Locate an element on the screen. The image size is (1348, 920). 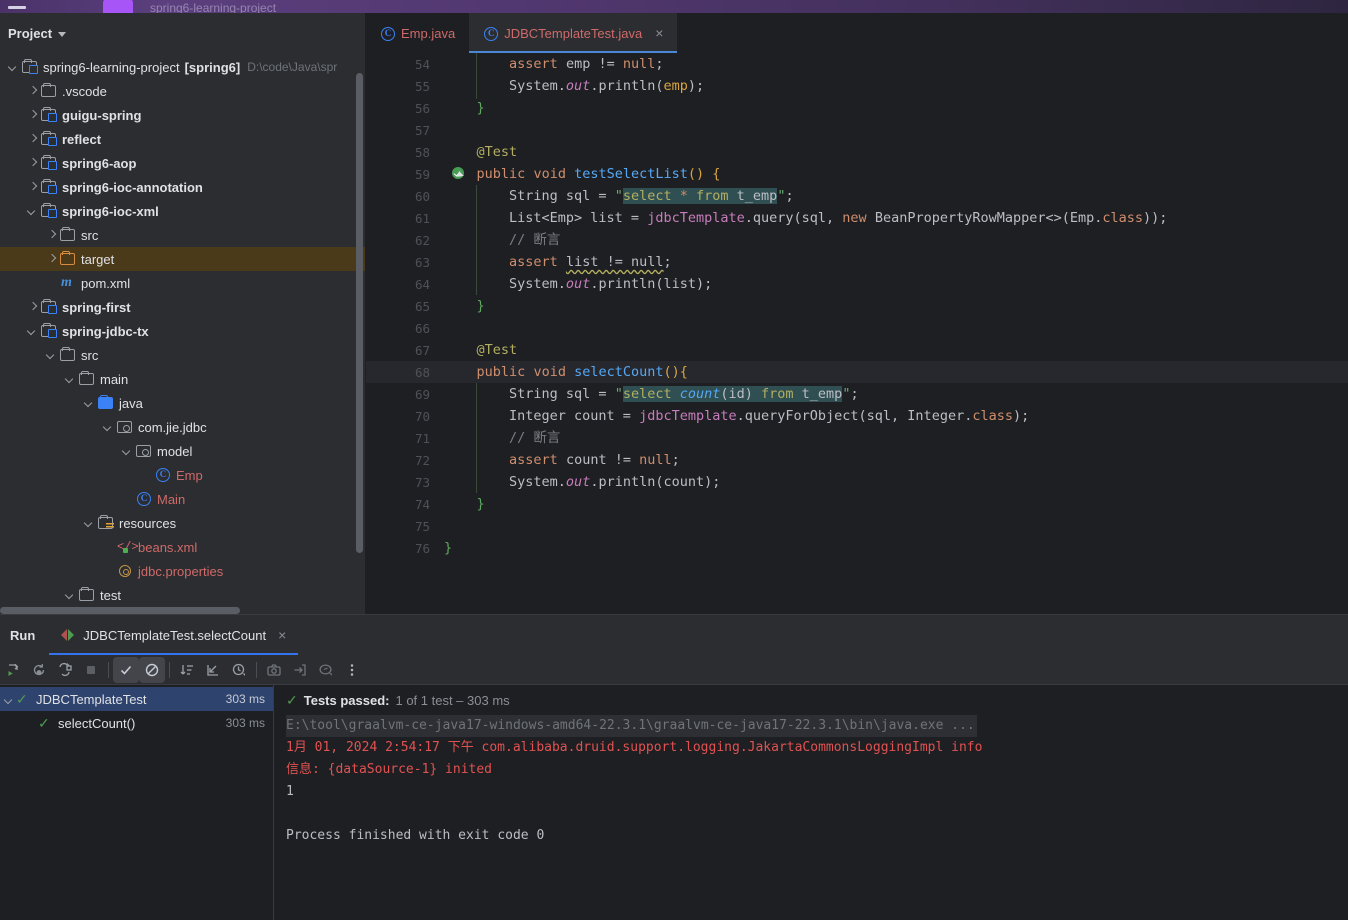
project-tree-item: </> beans.xml is located at coordinates (182, 547).